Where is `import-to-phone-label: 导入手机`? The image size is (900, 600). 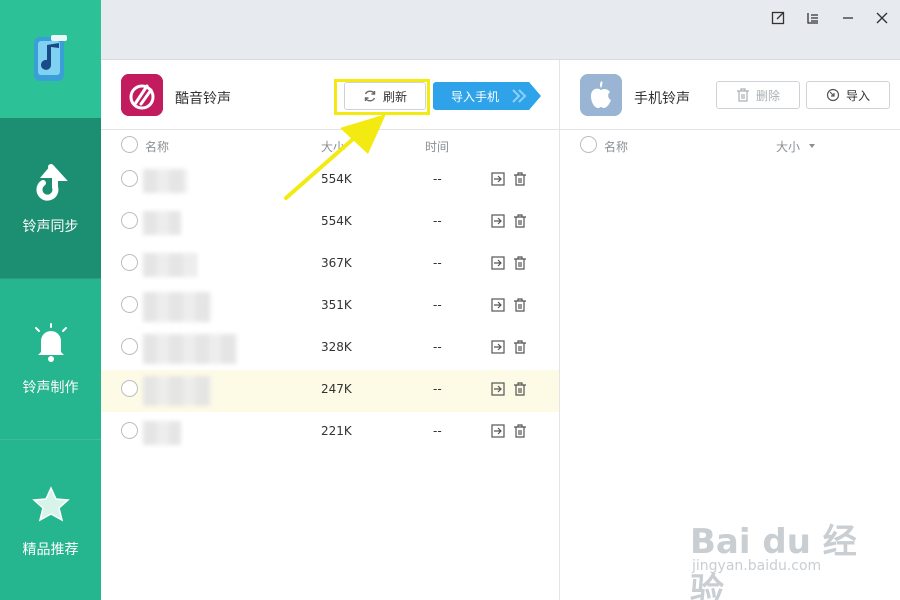
import-to-phone-label: 导入手机 is located at coordinates (474, 96).